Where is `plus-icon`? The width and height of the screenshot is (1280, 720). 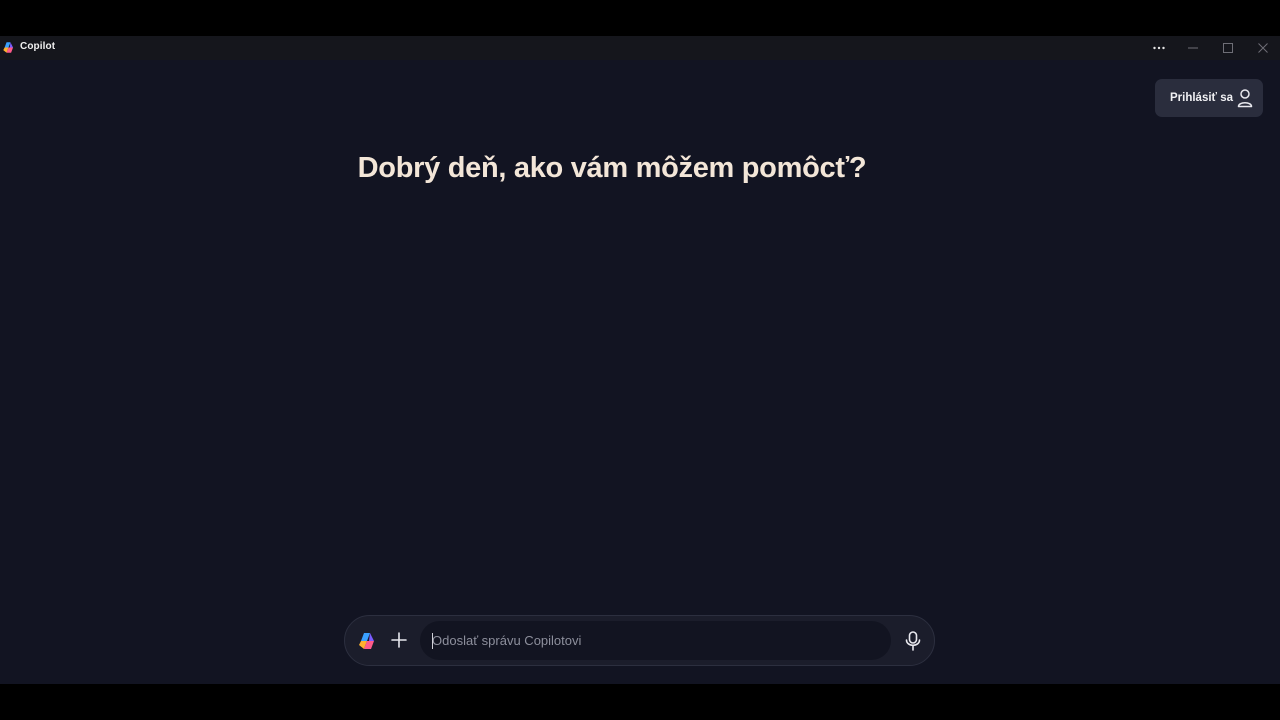 plus-icon is located at coordinates (399, 640).